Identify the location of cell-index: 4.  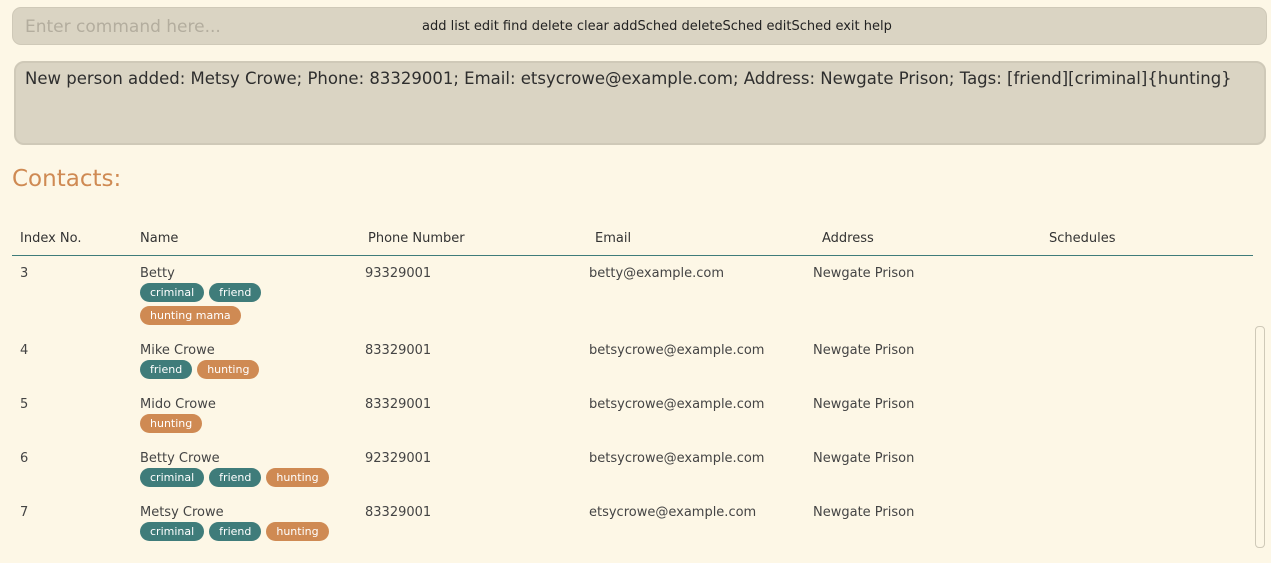
(24, 350).